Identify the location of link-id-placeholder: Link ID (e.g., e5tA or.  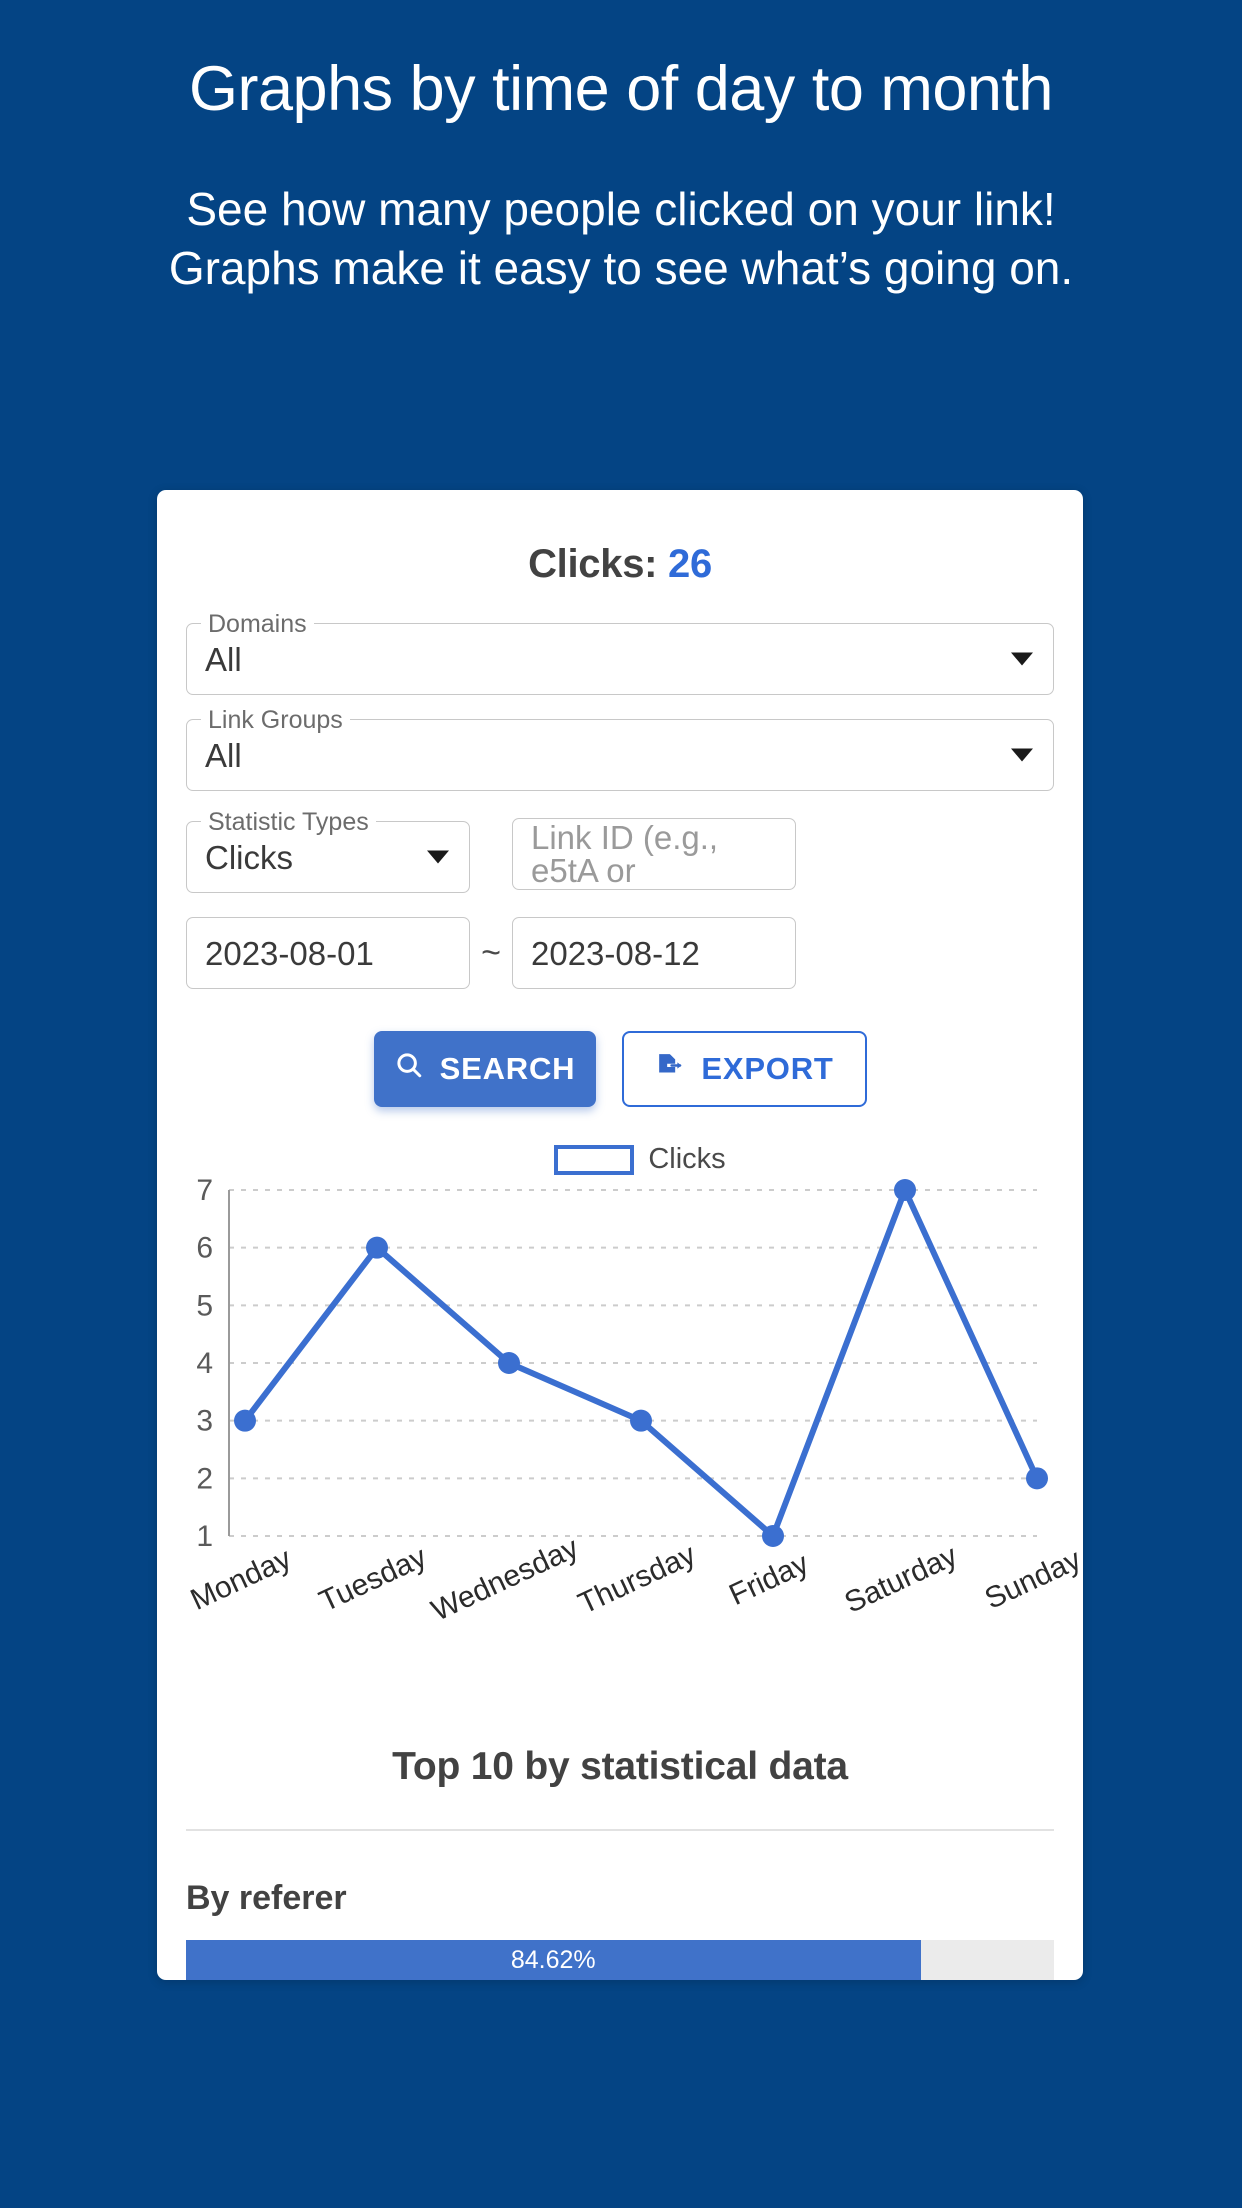
(625, 854).